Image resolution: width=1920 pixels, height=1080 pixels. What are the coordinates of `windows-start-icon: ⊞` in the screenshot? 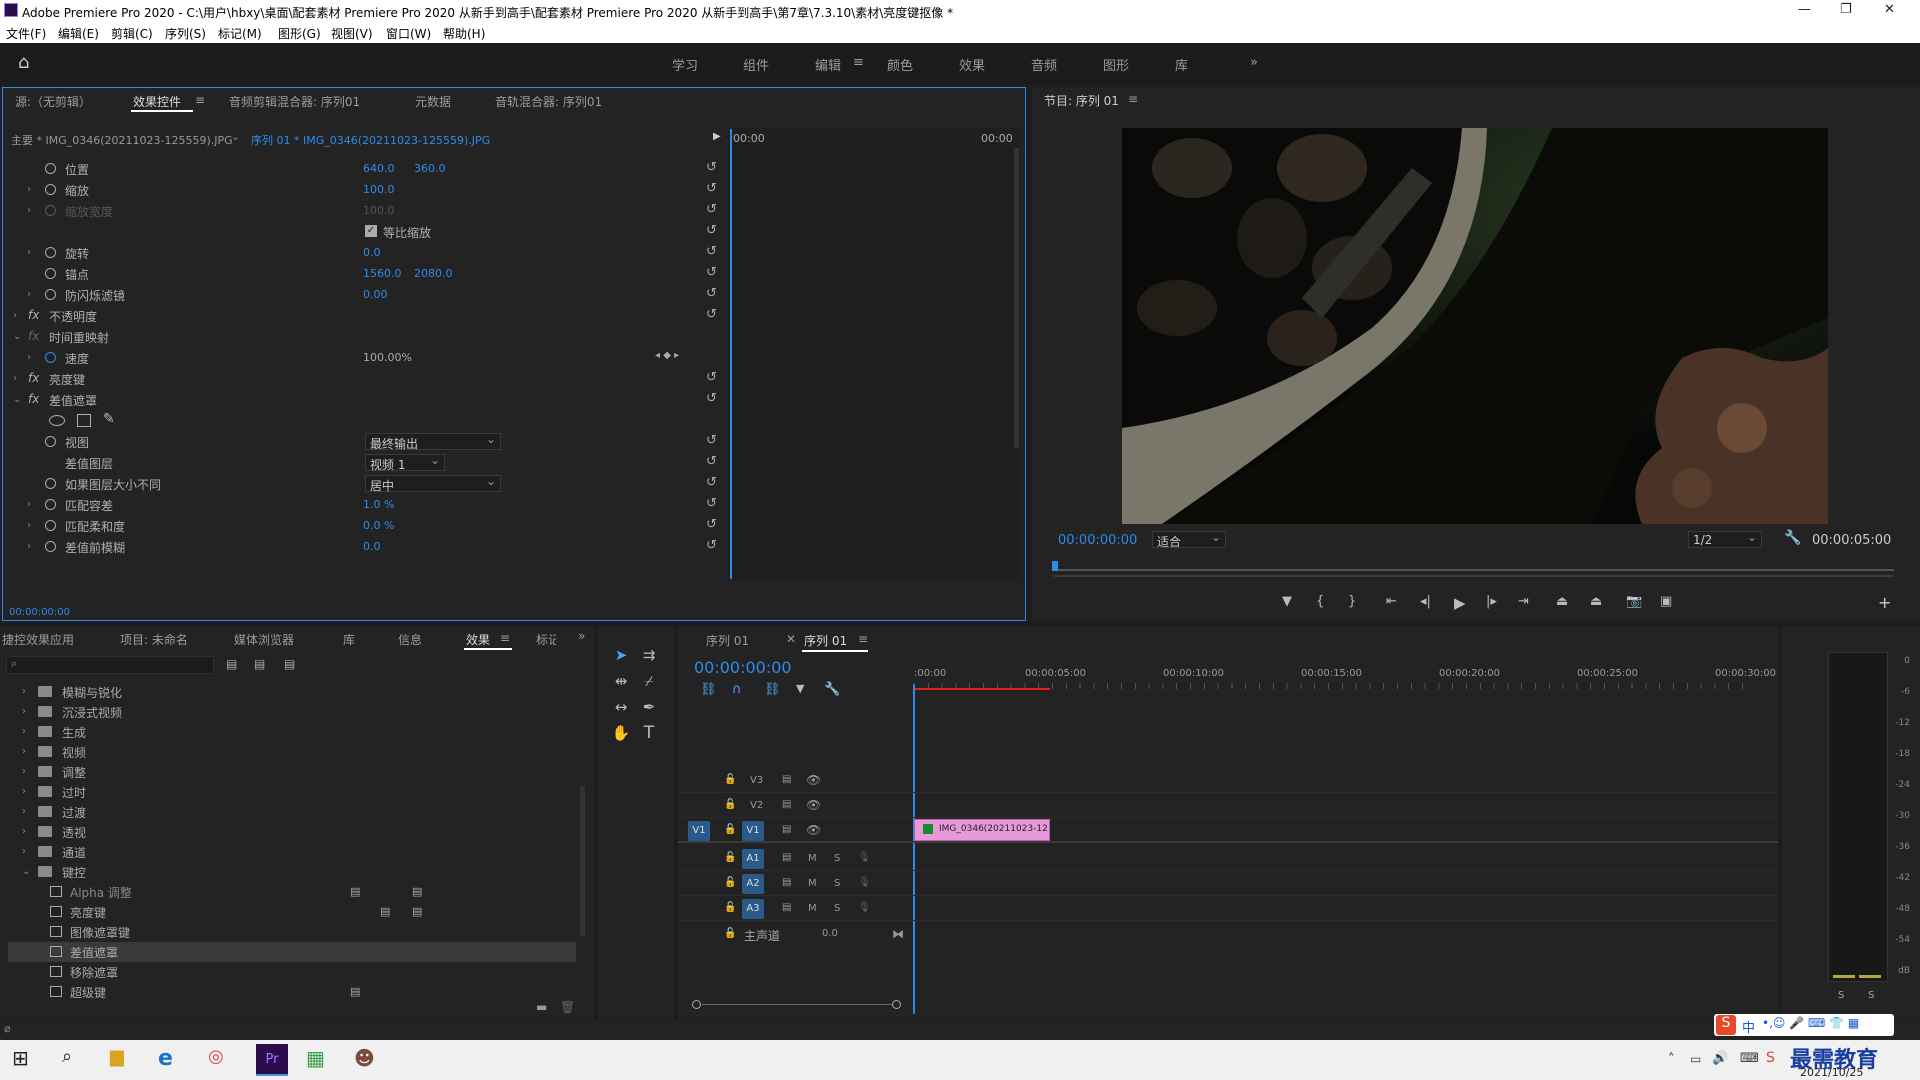 It's located at (27, 1060).